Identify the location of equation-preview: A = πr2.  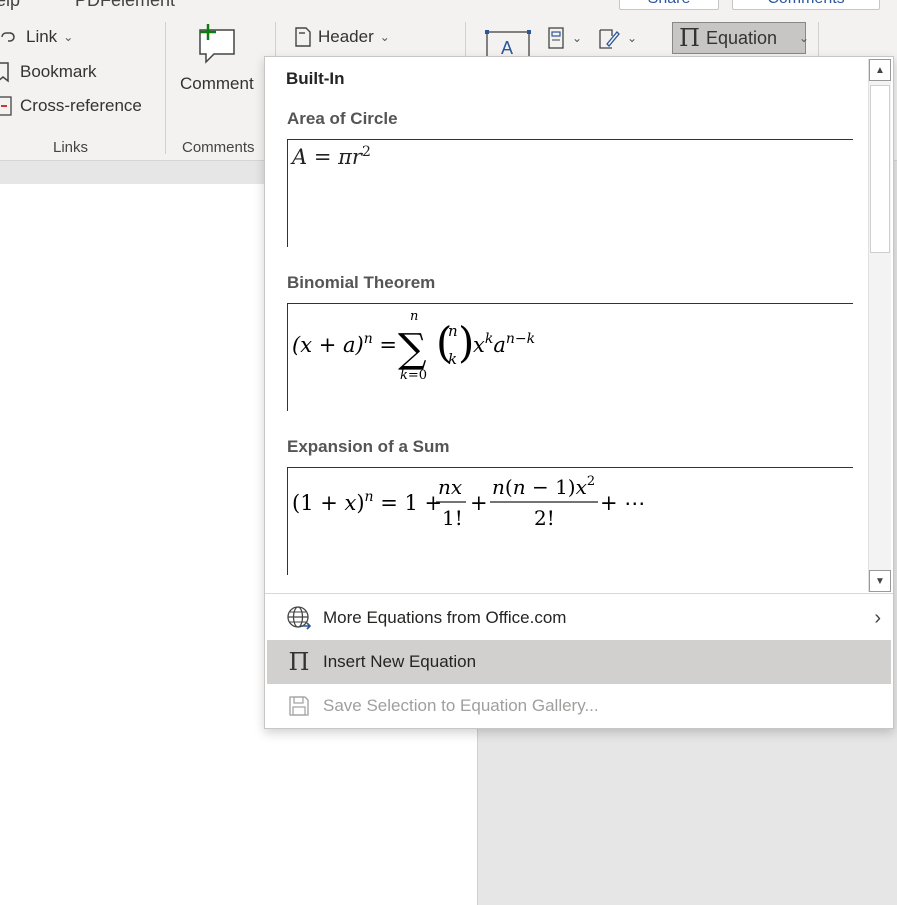
(570, 193).